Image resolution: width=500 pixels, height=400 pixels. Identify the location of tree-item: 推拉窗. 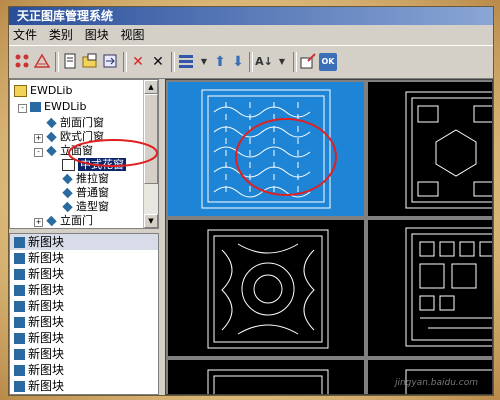
(85, 179).